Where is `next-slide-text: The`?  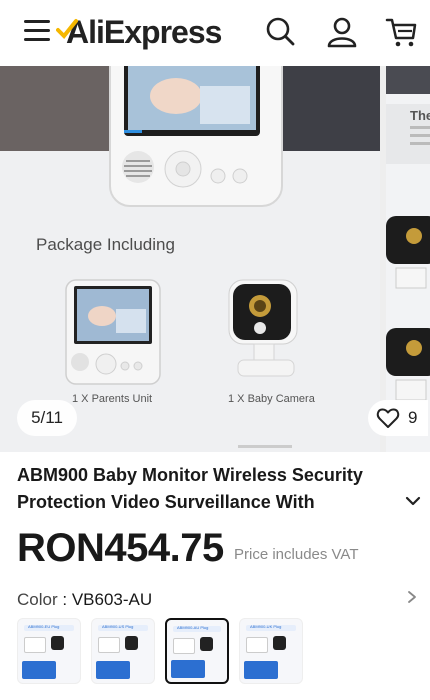 next-slide-text: The is located at coordinates (420, 115).